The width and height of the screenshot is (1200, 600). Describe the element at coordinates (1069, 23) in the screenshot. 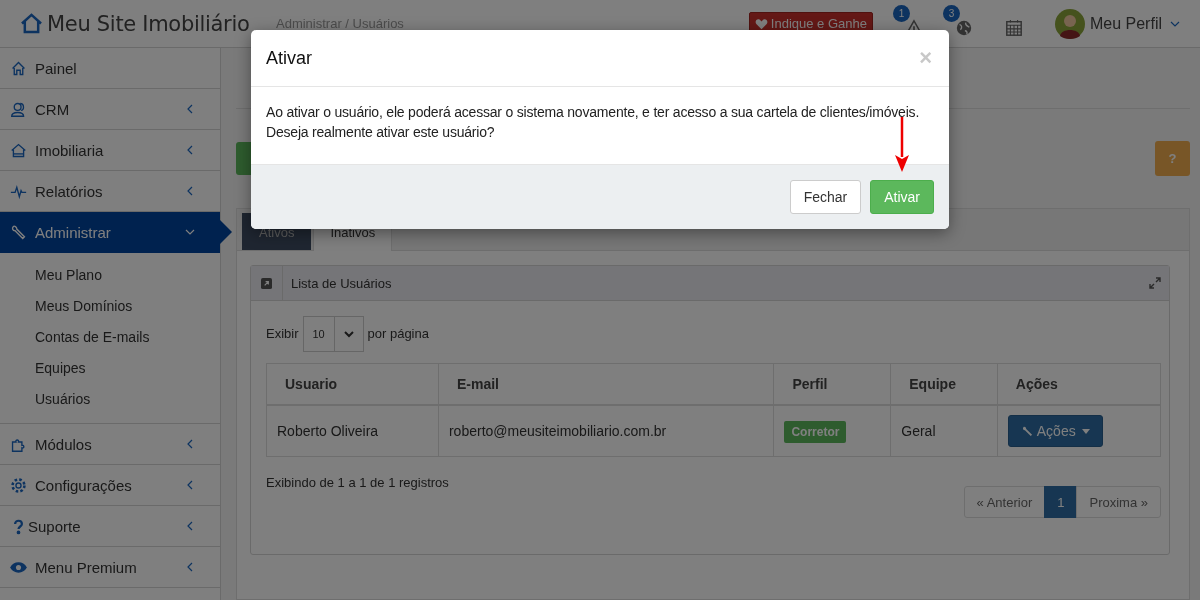

I see `avatar-icon` at that location.